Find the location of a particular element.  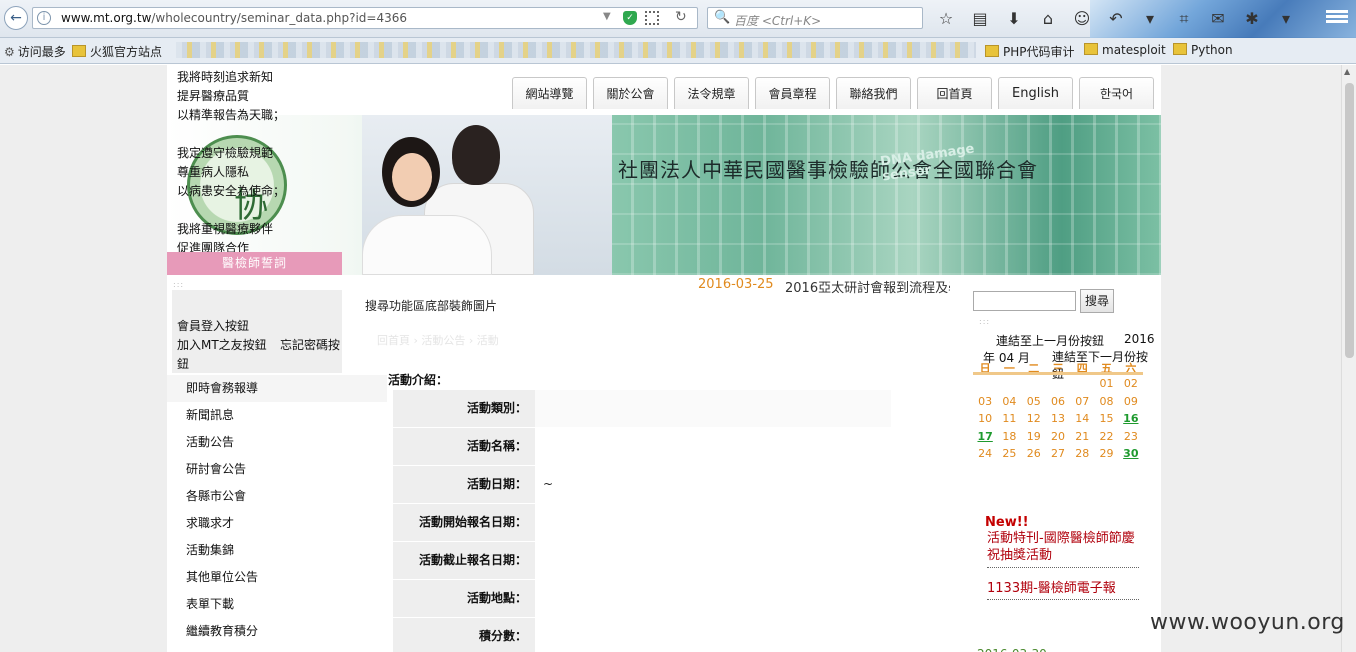

tab-site-map: 網站導覽 is located at coordinates (549, 93).